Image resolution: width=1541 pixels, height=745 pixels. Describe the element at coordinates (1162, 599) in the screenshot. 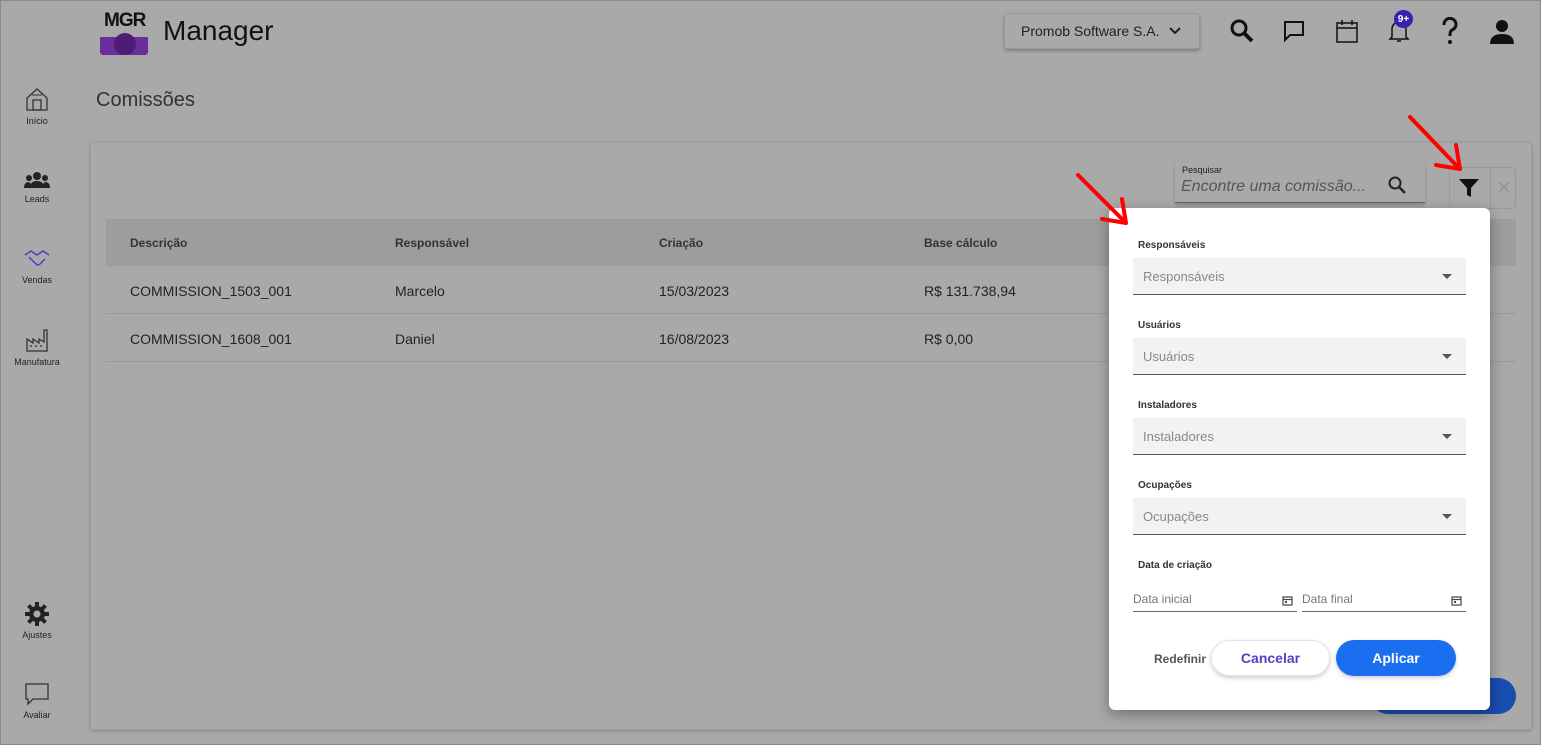

I see `date-placeholder: Data inicial` at that location.